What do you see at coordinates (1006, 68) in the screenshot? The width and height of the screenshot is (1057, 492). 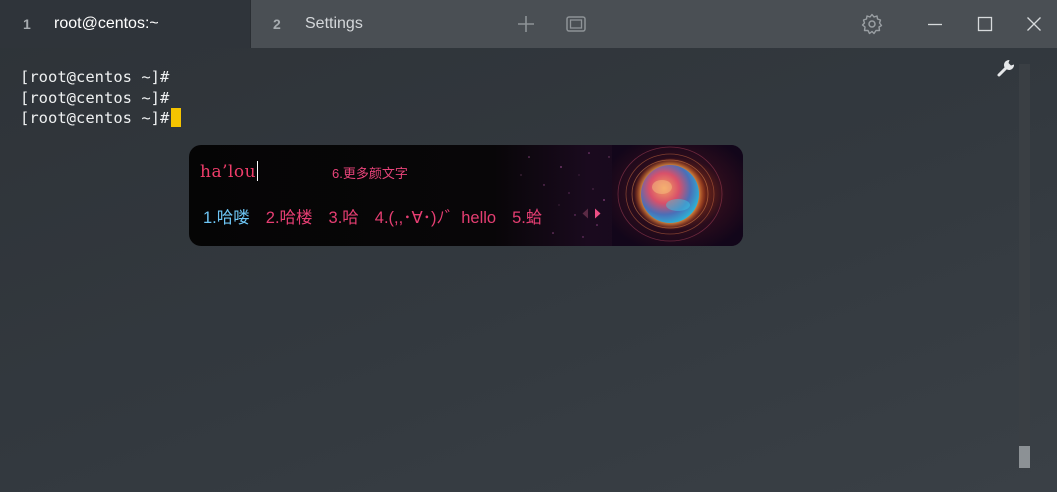 I see `wrench-icon` at bounding box center [1006, 68].